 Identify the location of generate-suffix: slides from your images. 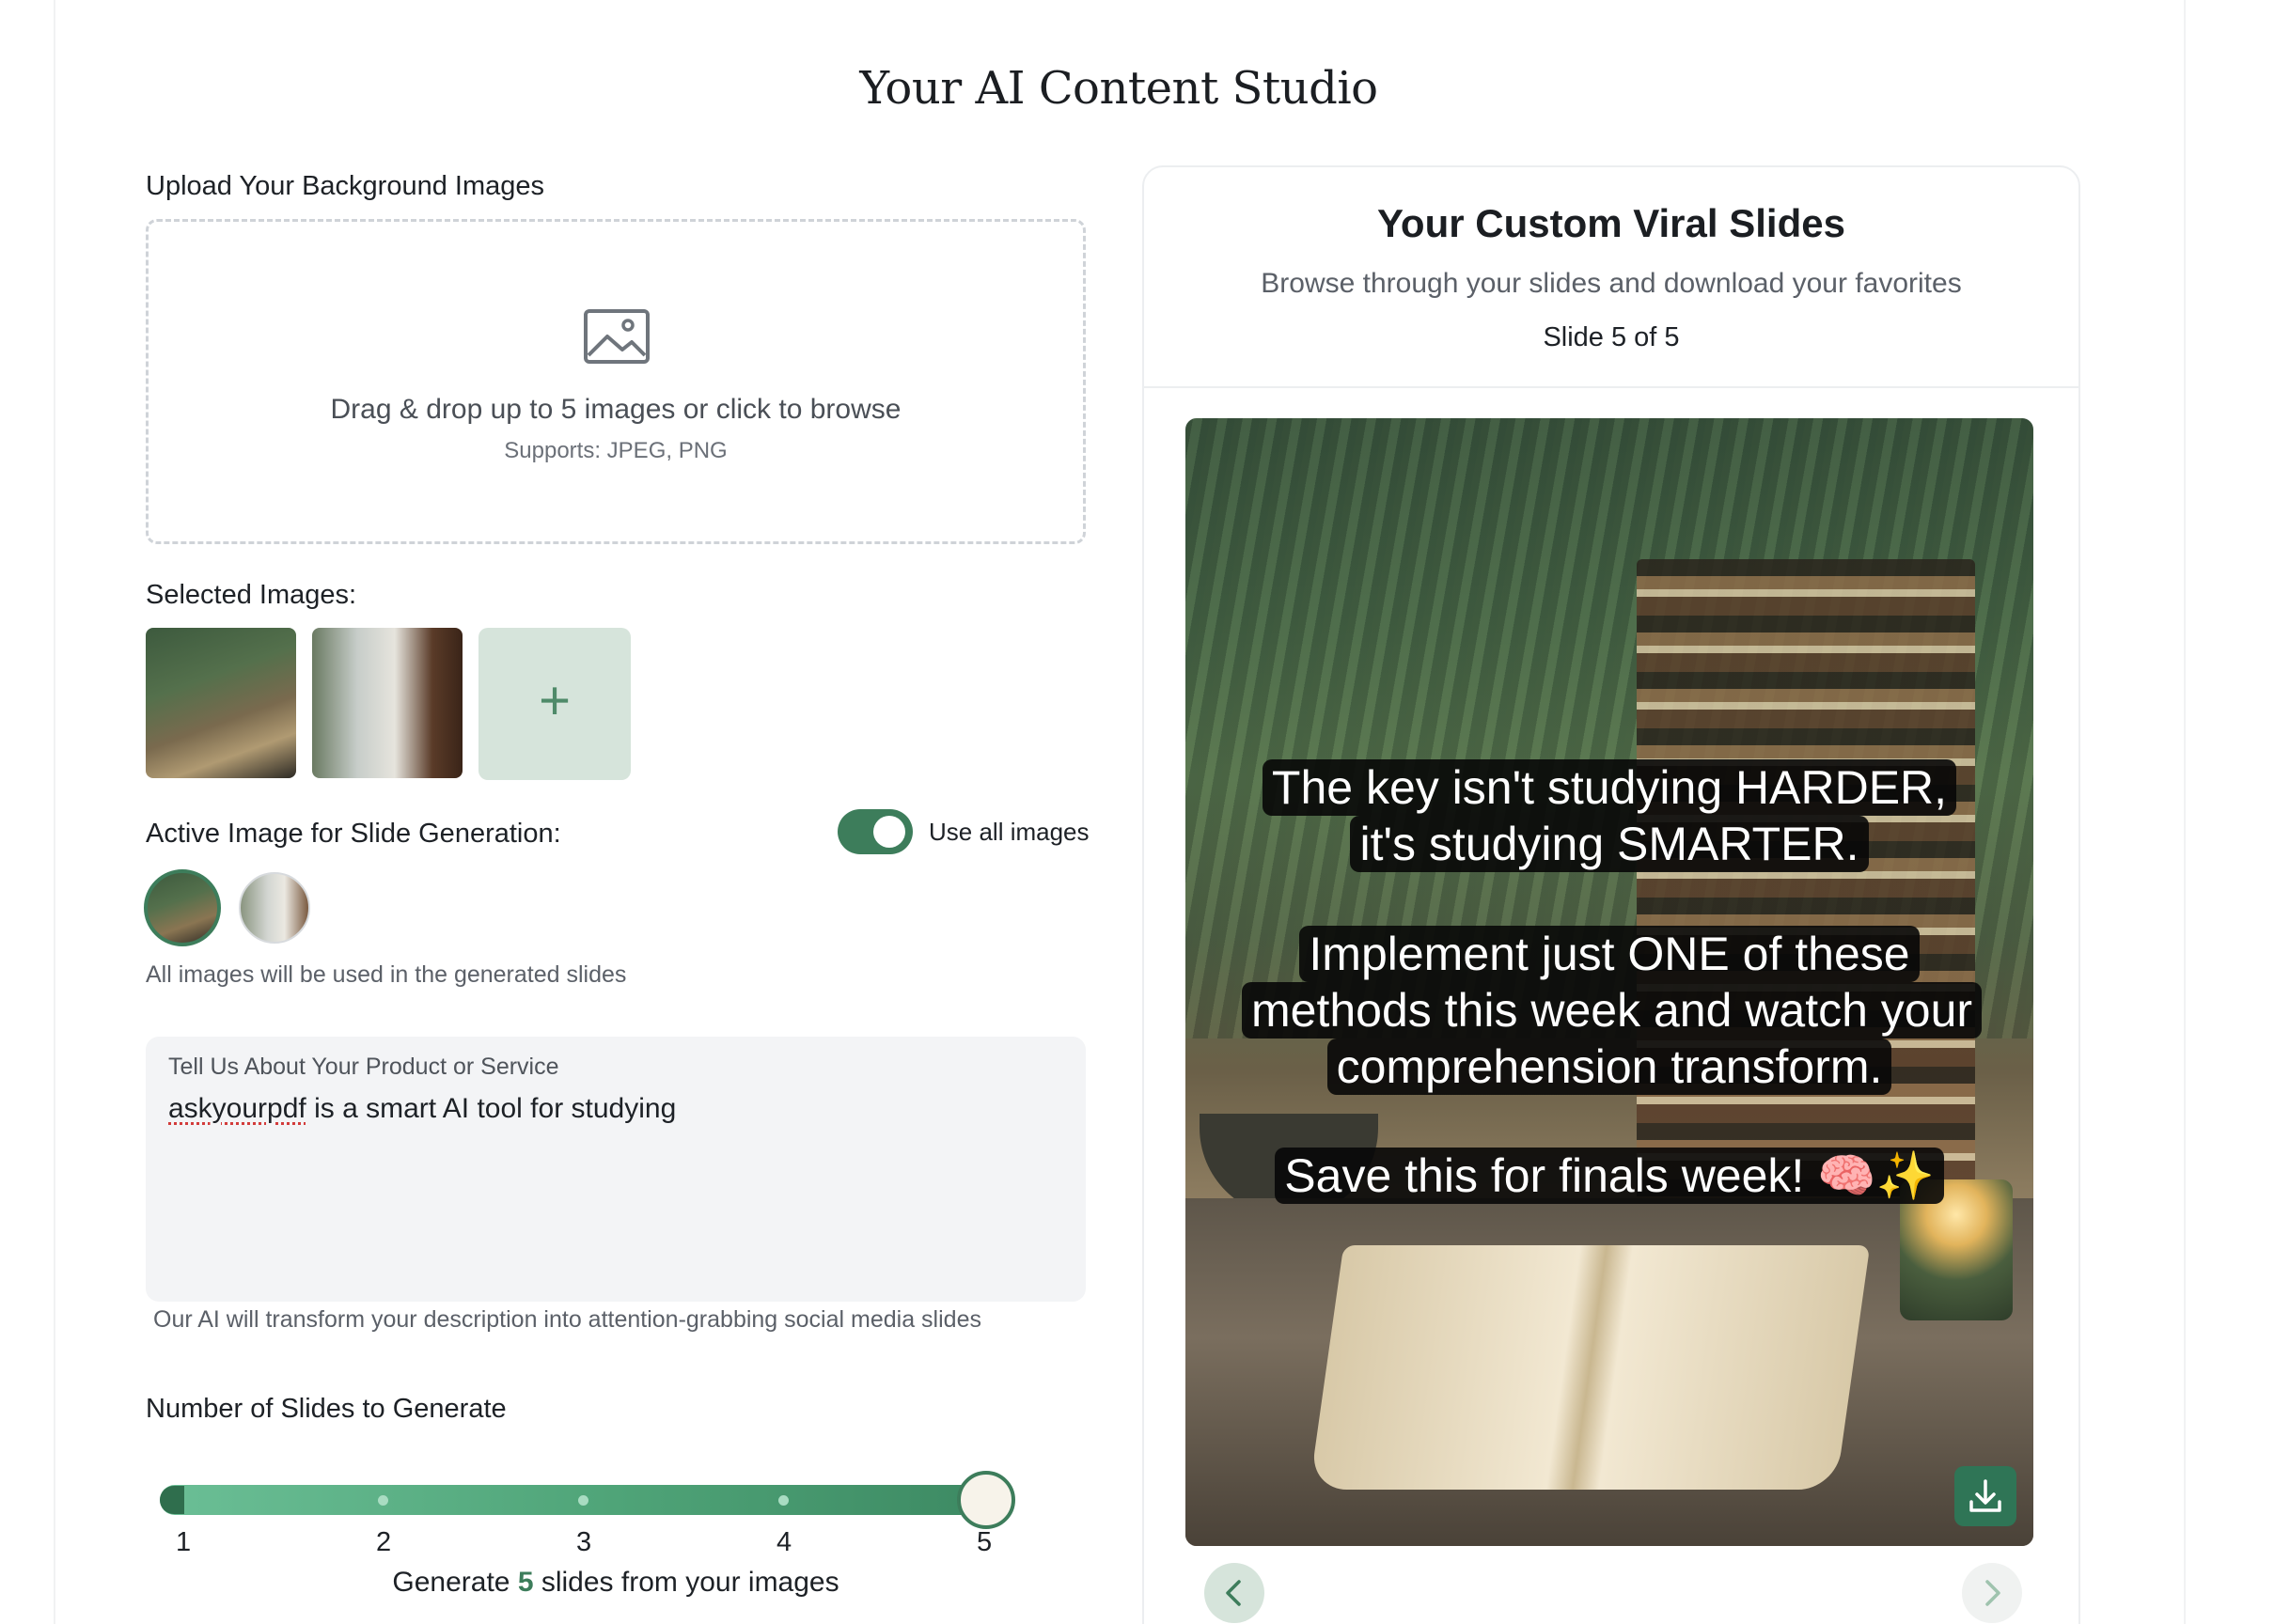
(686, 1582).